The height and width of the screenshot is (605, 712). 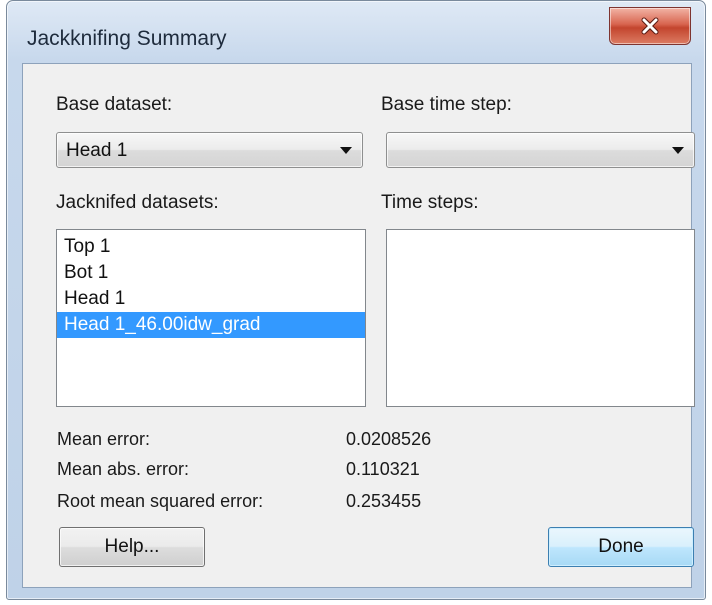 What do you see at coordinates (104, 439) in the screenshot?
I see `mean-error-label: Mean error:` at bounding box center [104, 439].